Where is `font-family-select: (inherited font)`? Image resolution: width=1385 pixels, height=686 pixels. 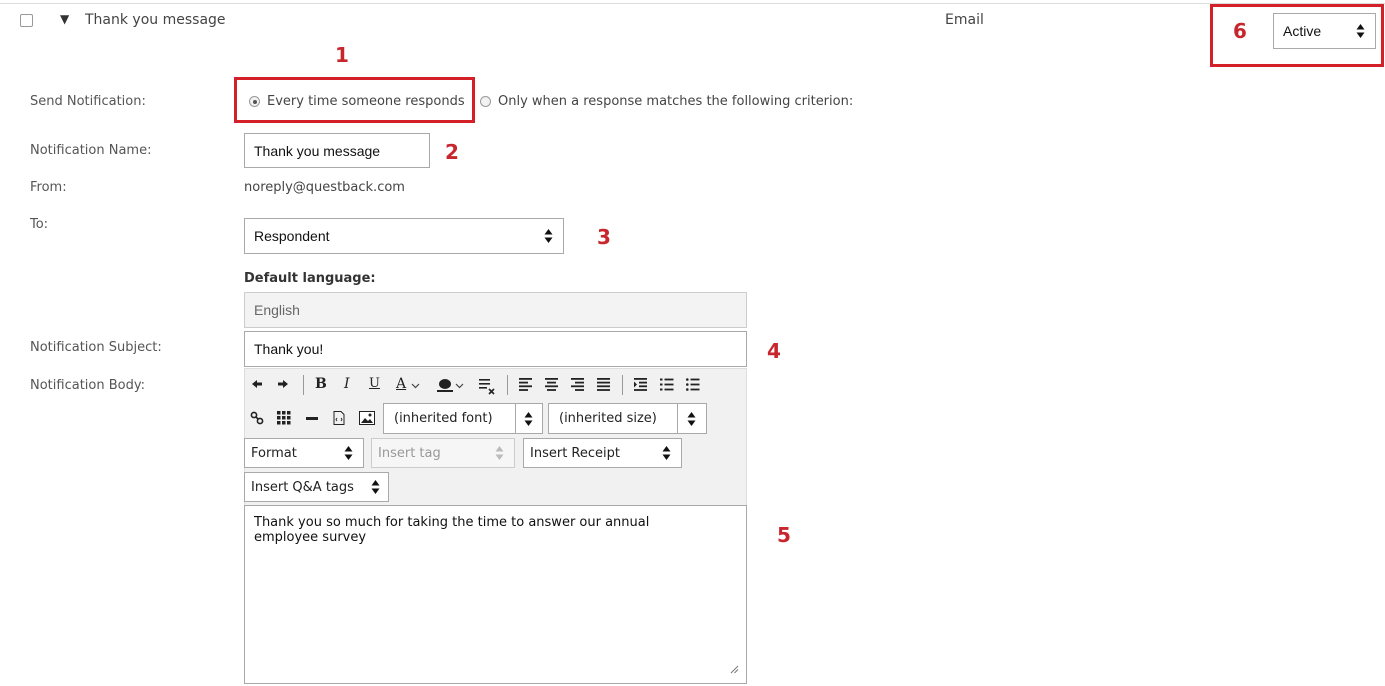 font-family-select: (inherited font) is located at coordinates (463, 418).